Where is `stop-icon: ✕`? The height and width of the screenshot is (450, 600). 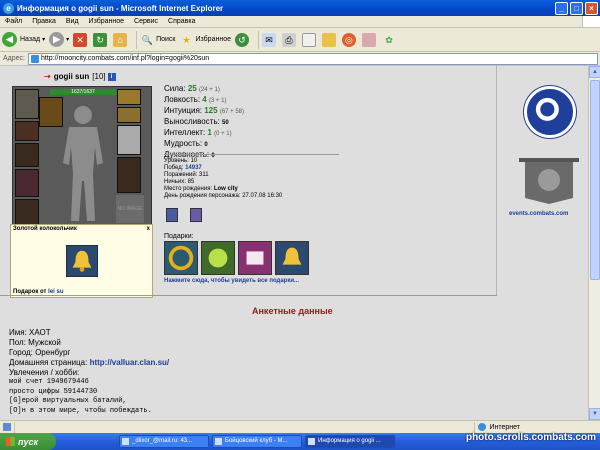
stop-icon: ✕ is located at coordinates (80, 39).